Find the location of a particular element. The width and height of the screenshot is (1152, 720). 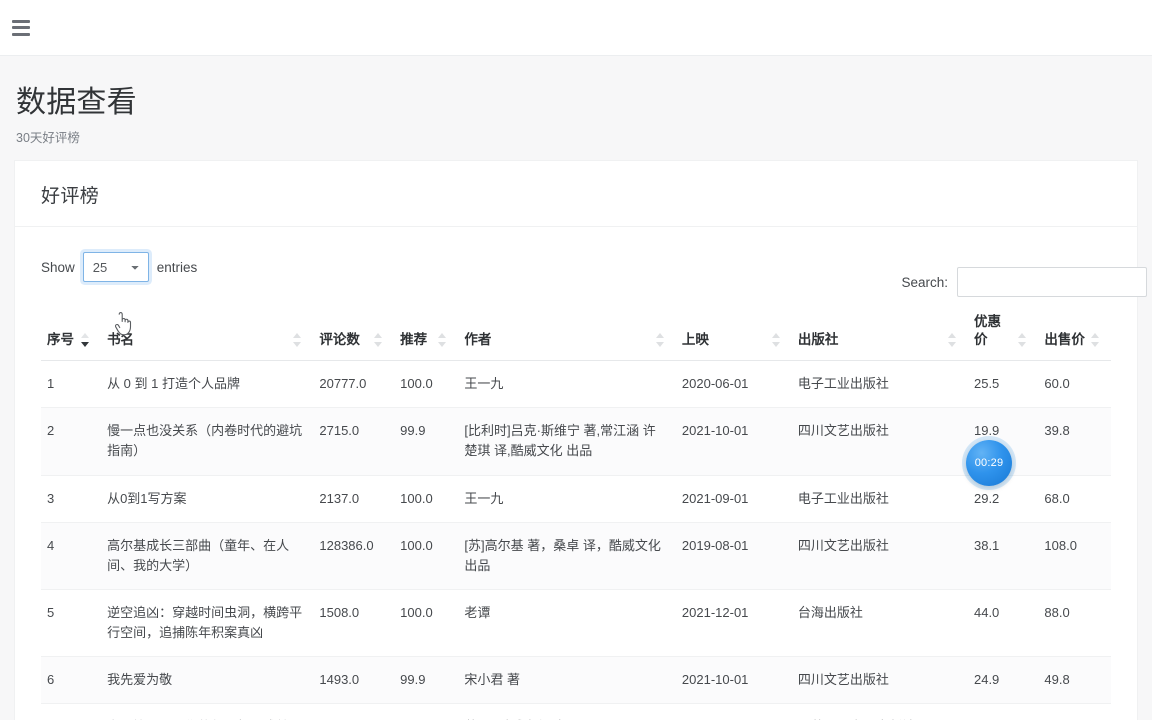

cell-release-date: 2021-09-01 is located at coordinates (733, 499).